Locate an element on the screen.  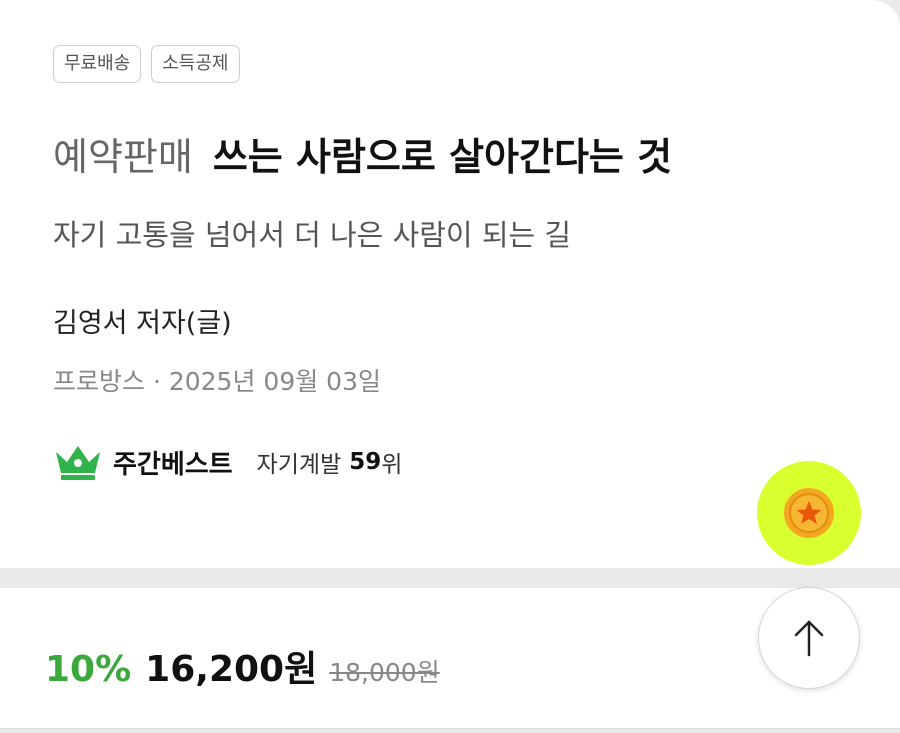
arrow-up-icon is located at coordinates (809, 638).